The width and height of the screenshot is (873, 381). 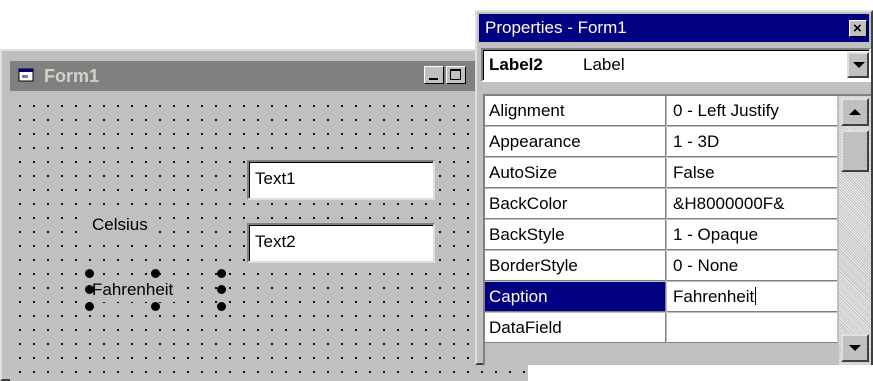 I want to click on property-name: DataField, so click(x=575, y=328).